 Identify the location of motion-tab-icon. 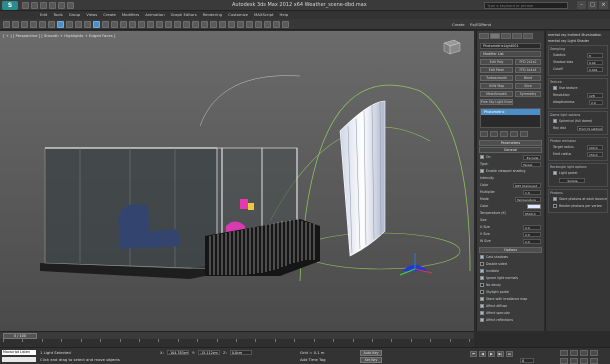
(517, 36).